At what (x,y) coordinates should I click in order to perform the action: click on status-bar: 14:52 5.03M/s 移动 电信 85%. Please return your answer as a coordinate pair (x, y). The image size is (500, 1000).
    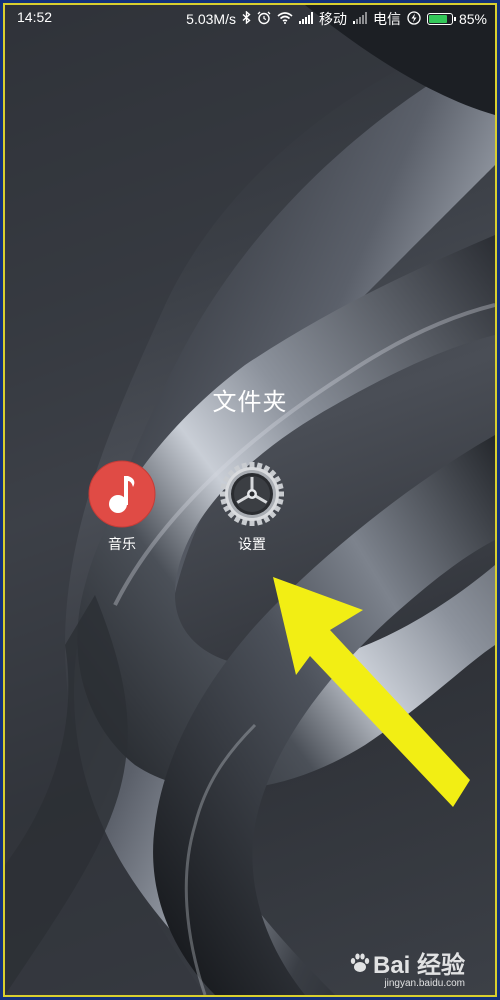
    Looking at the image, I should click on (250, 17).